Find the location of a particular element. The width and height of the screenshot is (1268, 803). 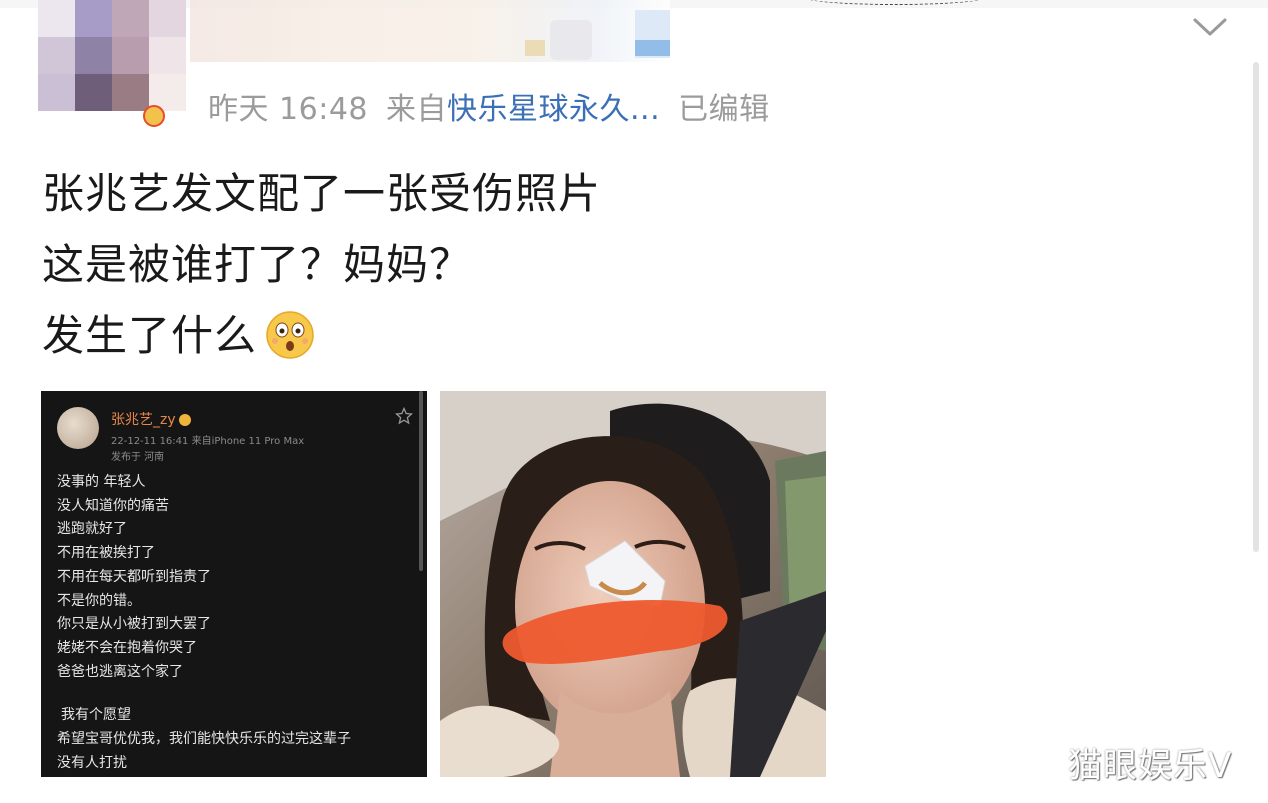

post-image-selfie is located at coordinates (633, 584).